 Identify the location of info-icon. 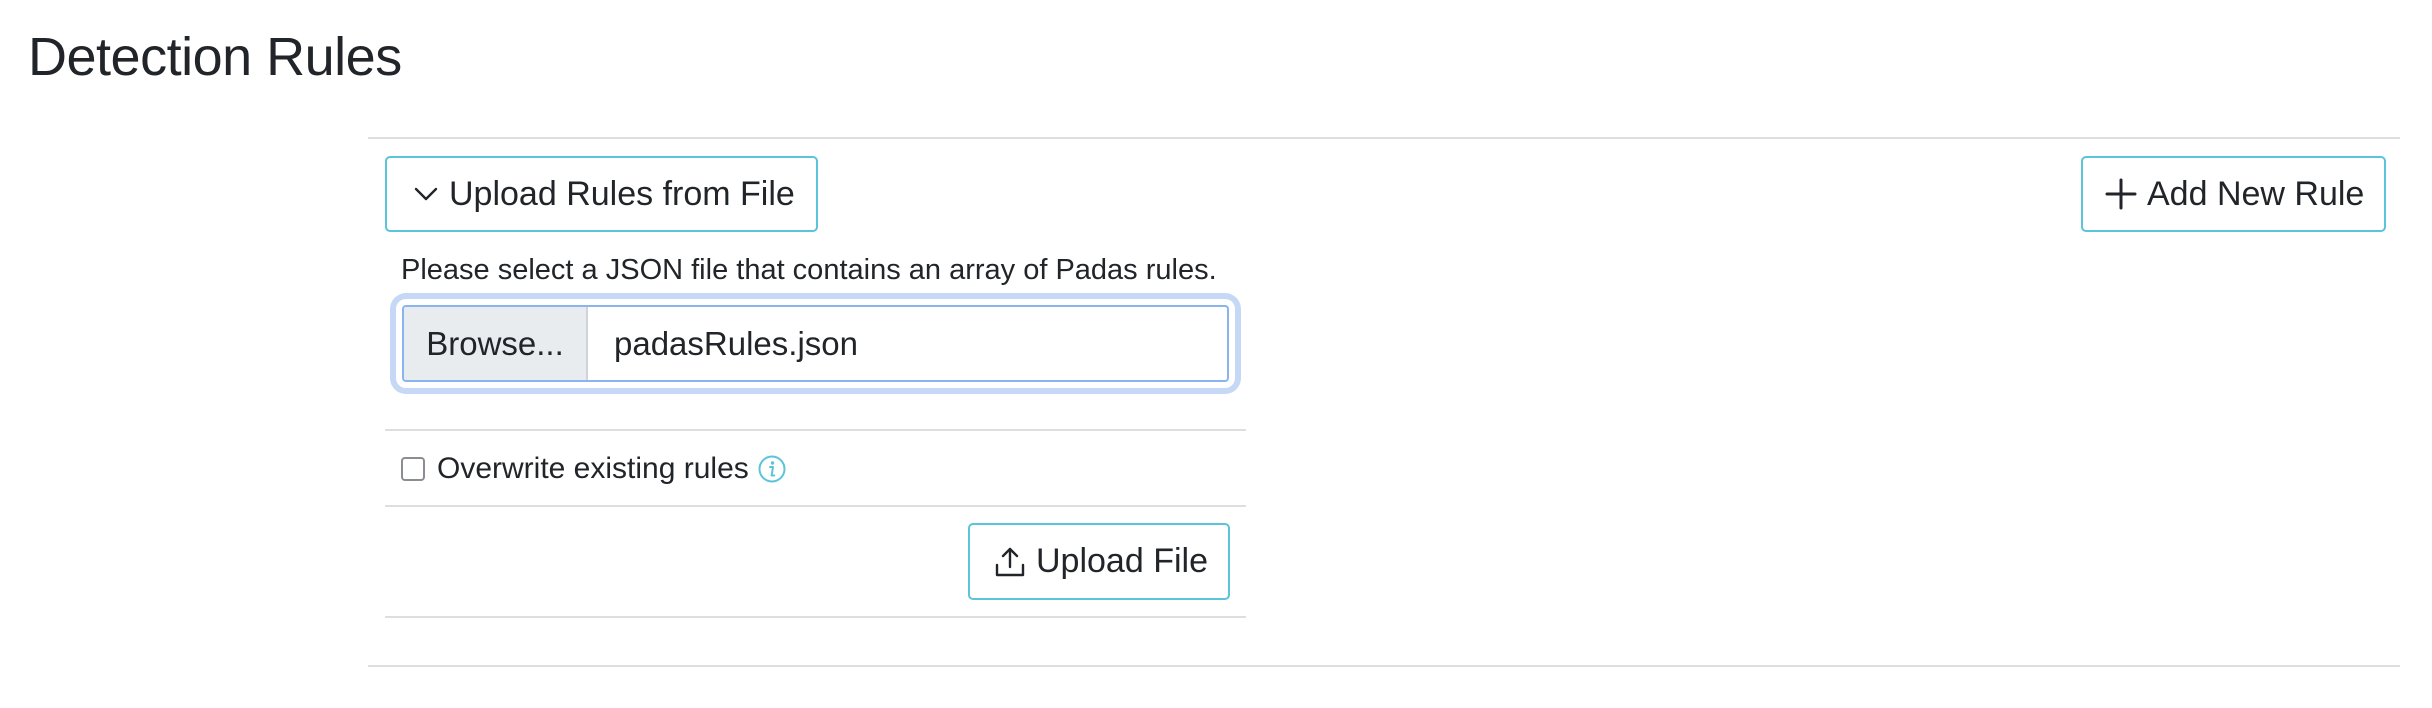
(772, 469).